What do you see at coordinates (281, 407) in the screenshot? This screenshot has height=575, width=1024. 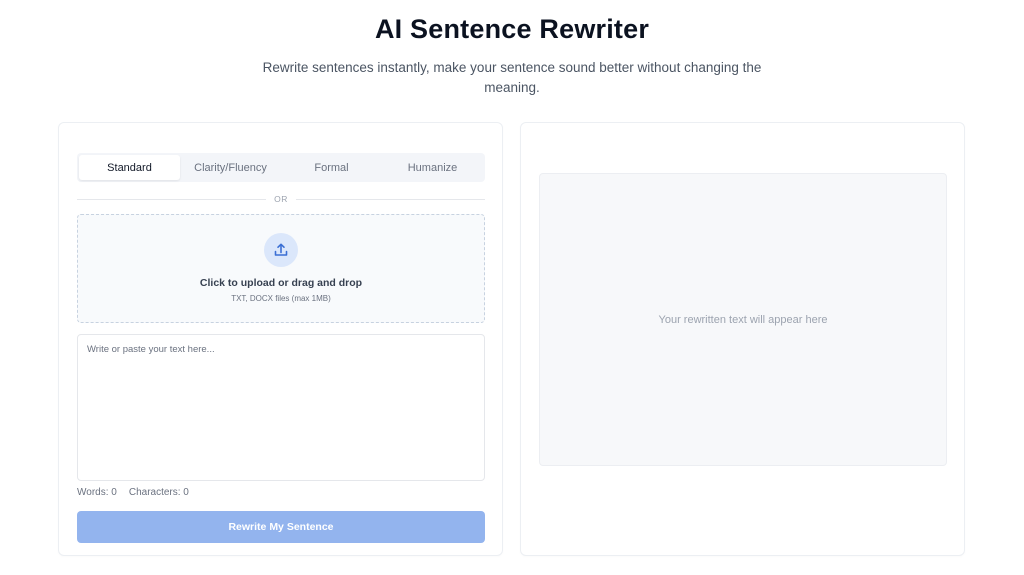 I see `text-input` at bounding box center [281, 407].